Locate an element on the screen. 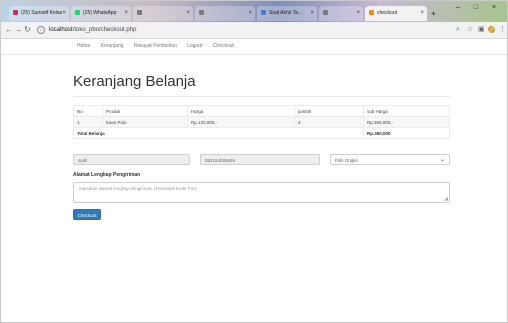  total-row: Total Belanja Rp.360,000 is located at coordinates (261, 133).